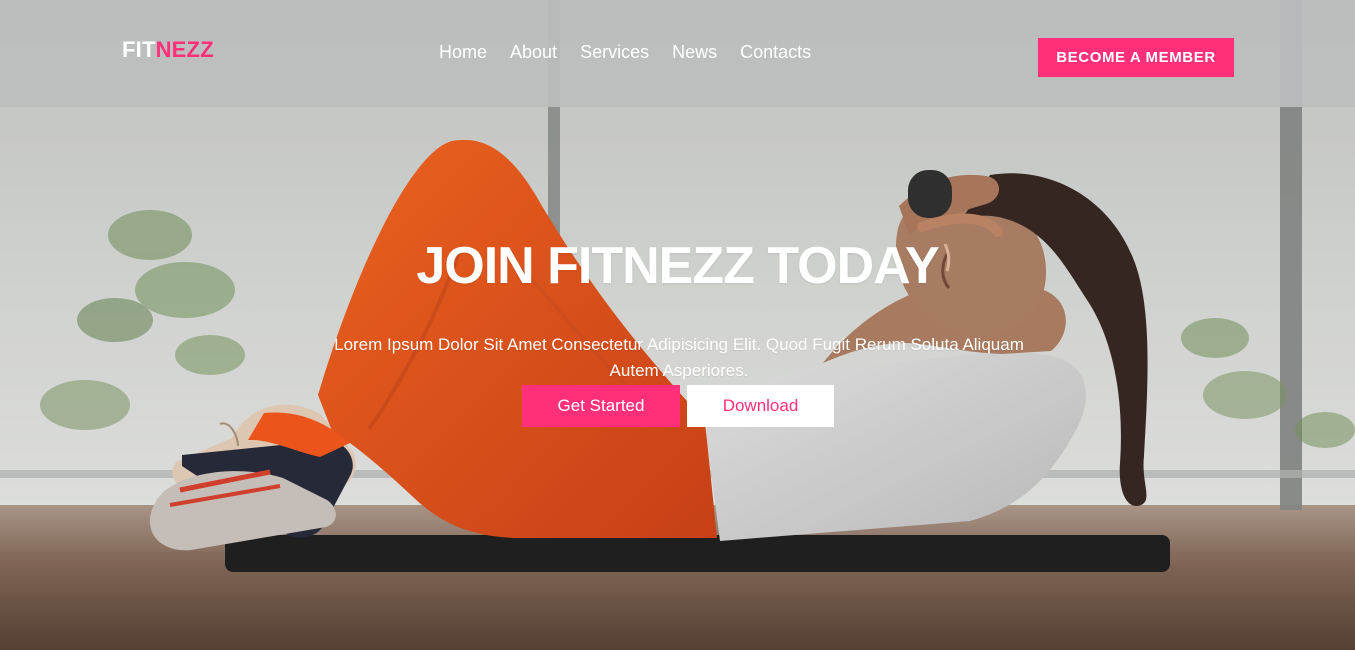 The width and height of the screenshot is (1355, 650). What do you see at coordinates (1136, 57) in the screenshot?
I see `become-member-button: BECOME A MEMBER` at bounding box center [1136, 57].